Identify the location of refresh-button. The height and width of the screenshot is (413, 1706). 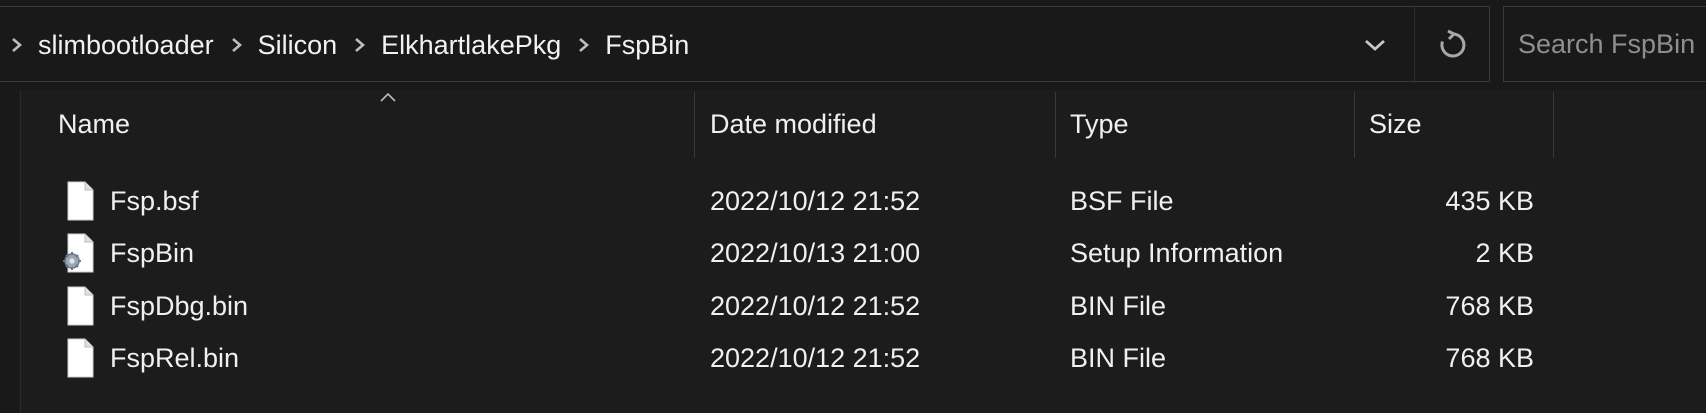
(1452, 45).